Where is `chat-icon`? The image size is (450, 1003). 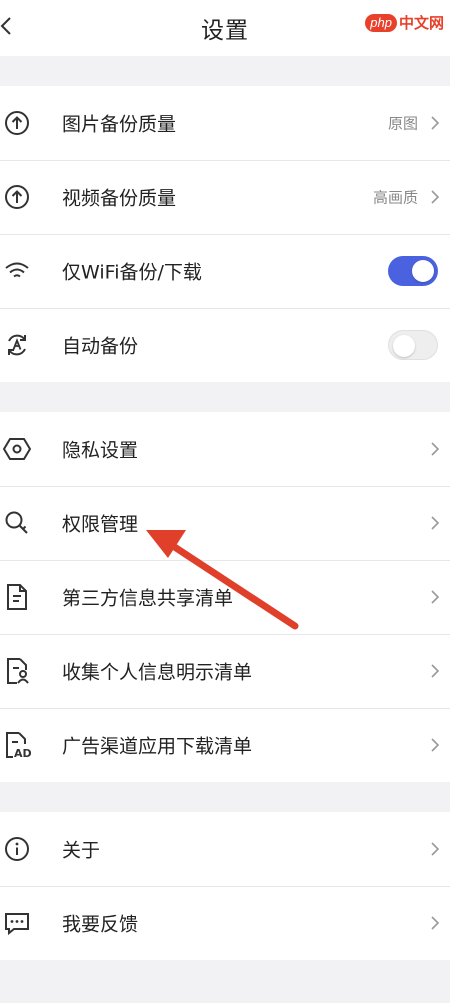 chat-icon is located at coordinates (17, 923).